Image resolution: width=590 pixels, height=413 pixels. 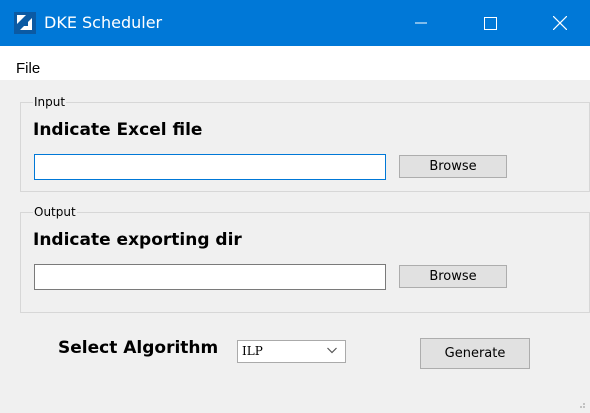 What do you see at coordinates (138, 348) in the screenshot?
I see `select-algorithm-label: Select Algorithm` at bounding box center [138, 348].